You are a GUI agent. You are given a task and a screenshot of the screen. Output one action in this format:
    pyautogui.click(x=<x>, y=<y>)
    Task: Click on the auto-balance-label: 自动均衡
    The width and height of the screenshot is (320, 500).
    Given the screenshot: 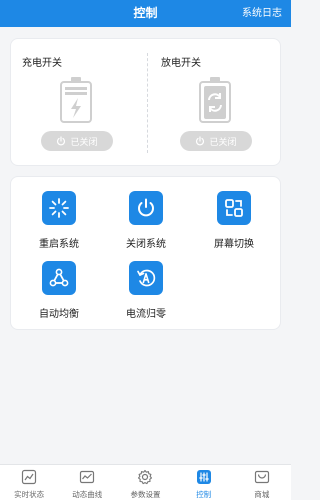 What is the action you would take?
    pyautogui.click(x=59, y=314)
    